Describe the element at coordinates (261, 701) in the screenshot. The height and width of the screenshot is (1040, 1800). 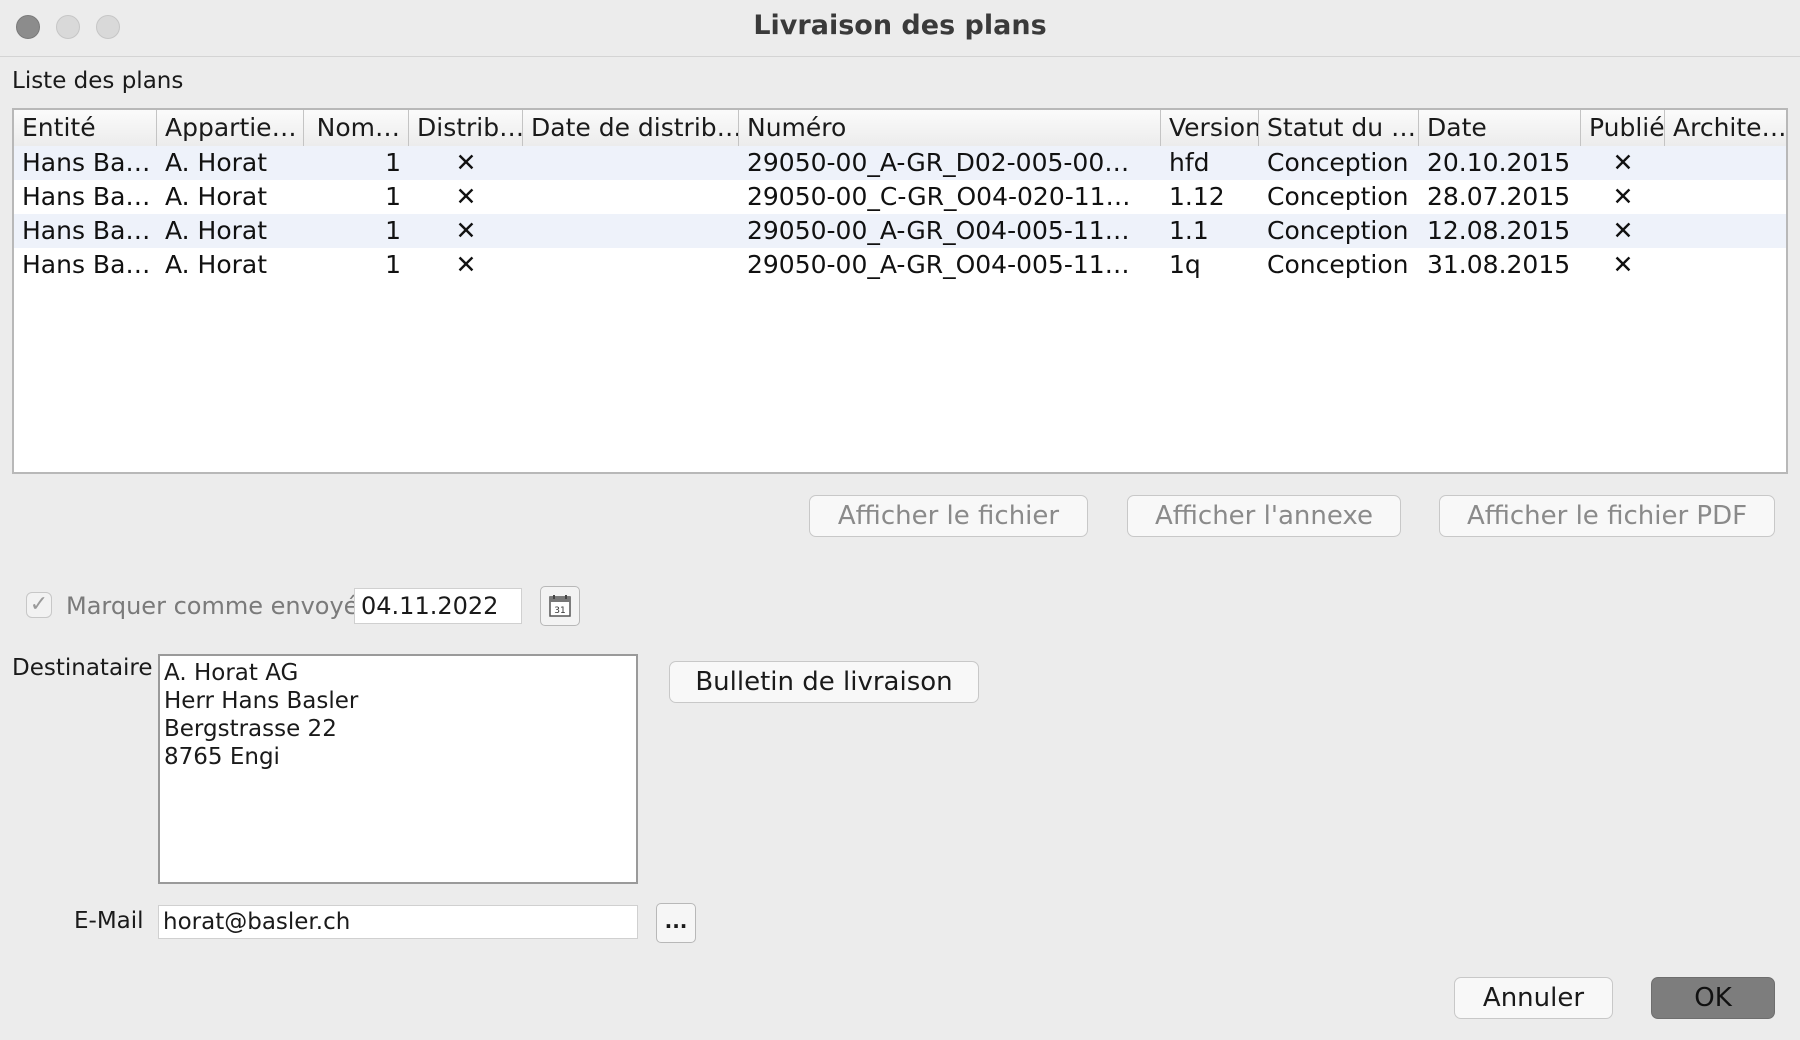
I see `address-line: Herr Hans Basler` at that location.